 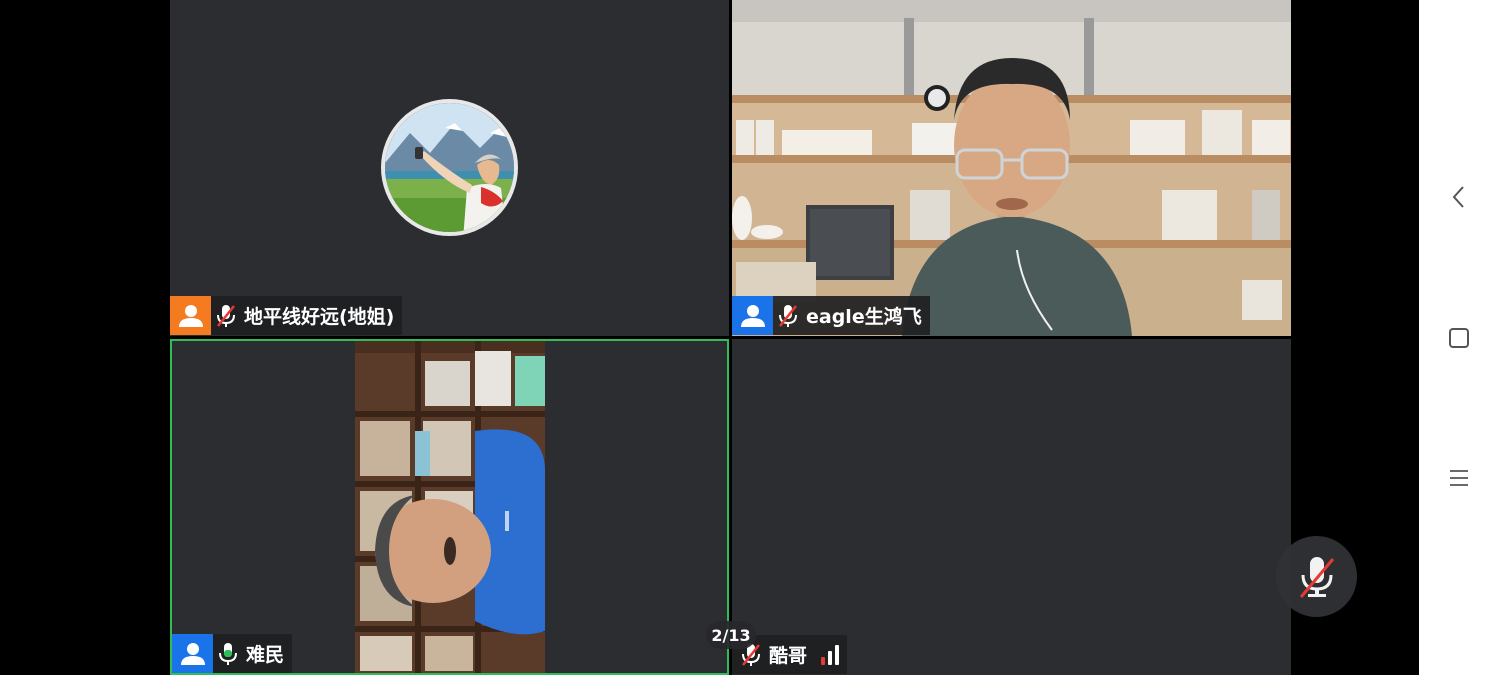 I want to click on mic-active-icon, so click(x=228, y=653).